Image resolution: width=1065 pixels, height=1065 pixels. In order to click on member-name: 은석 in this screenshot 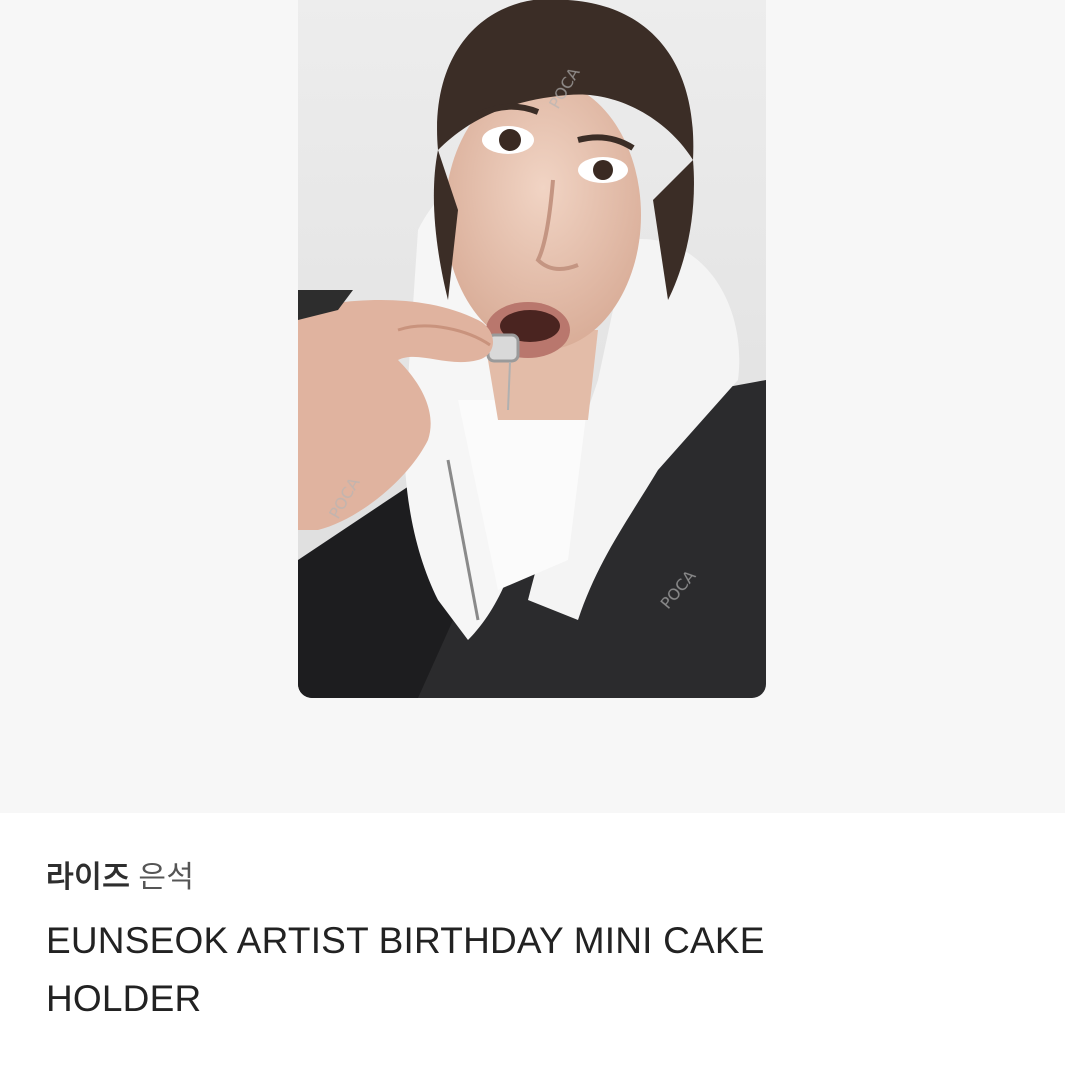, I will do `click(166, 877)`.